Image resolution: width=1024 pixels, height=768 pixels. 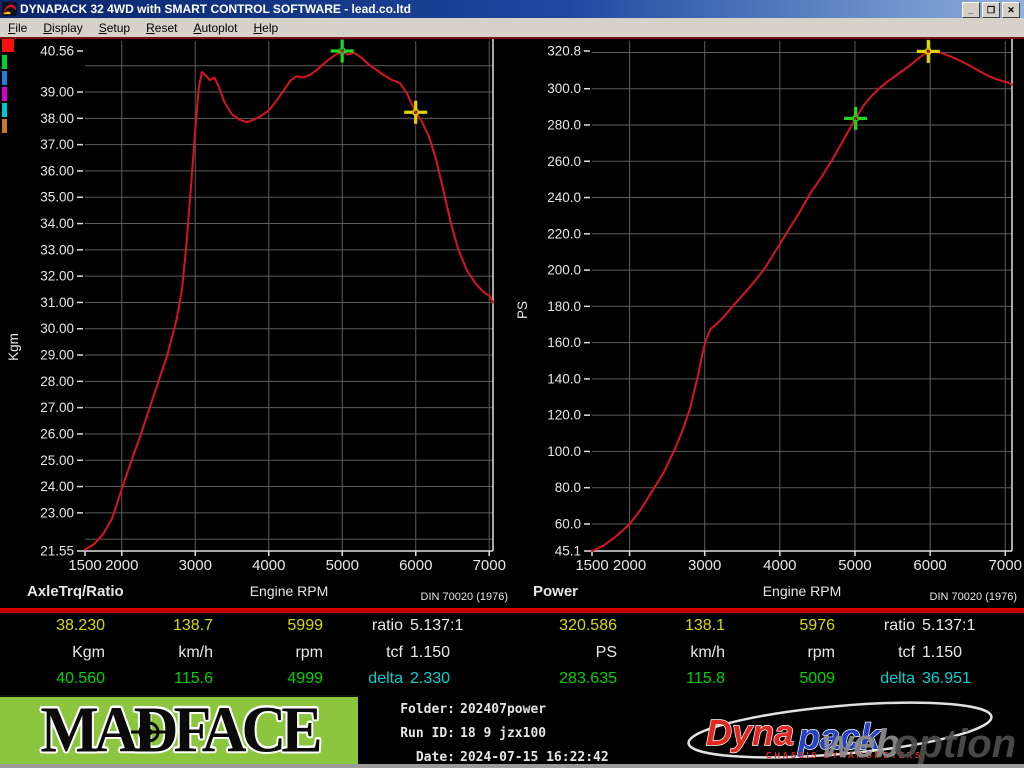 I want to click on y-tick-label: 25.00, so click(x=57, y=460).